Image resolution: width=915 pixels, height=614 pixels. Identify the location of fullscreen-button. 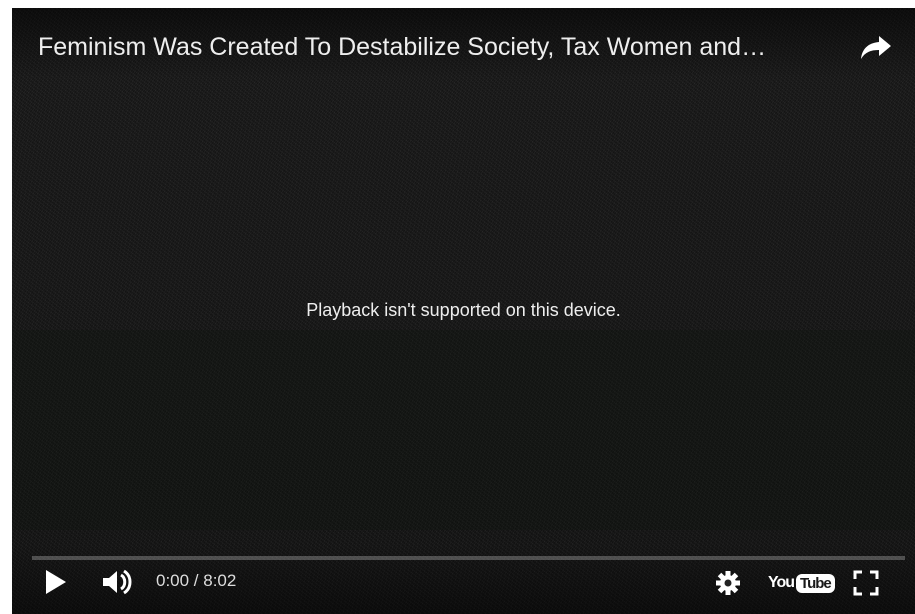
(866, 583).